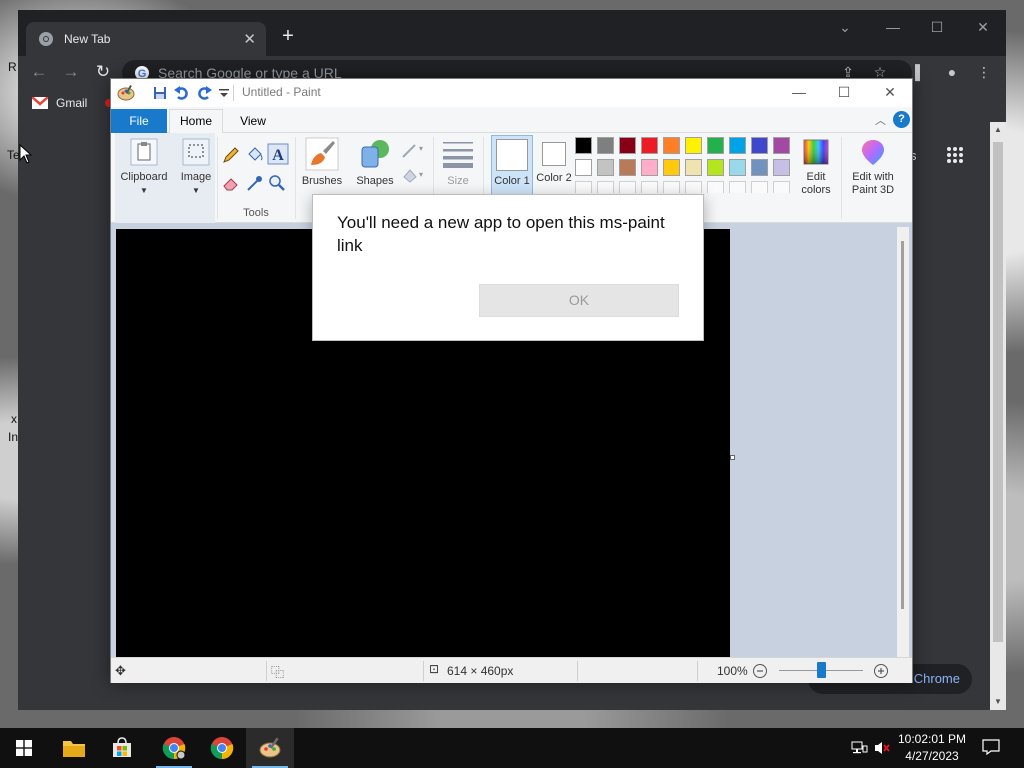  What do you see at coordinates (174, 748) in the screenshot?
I see `taskbar-chrome-profile` at bounding box center [174, 748].